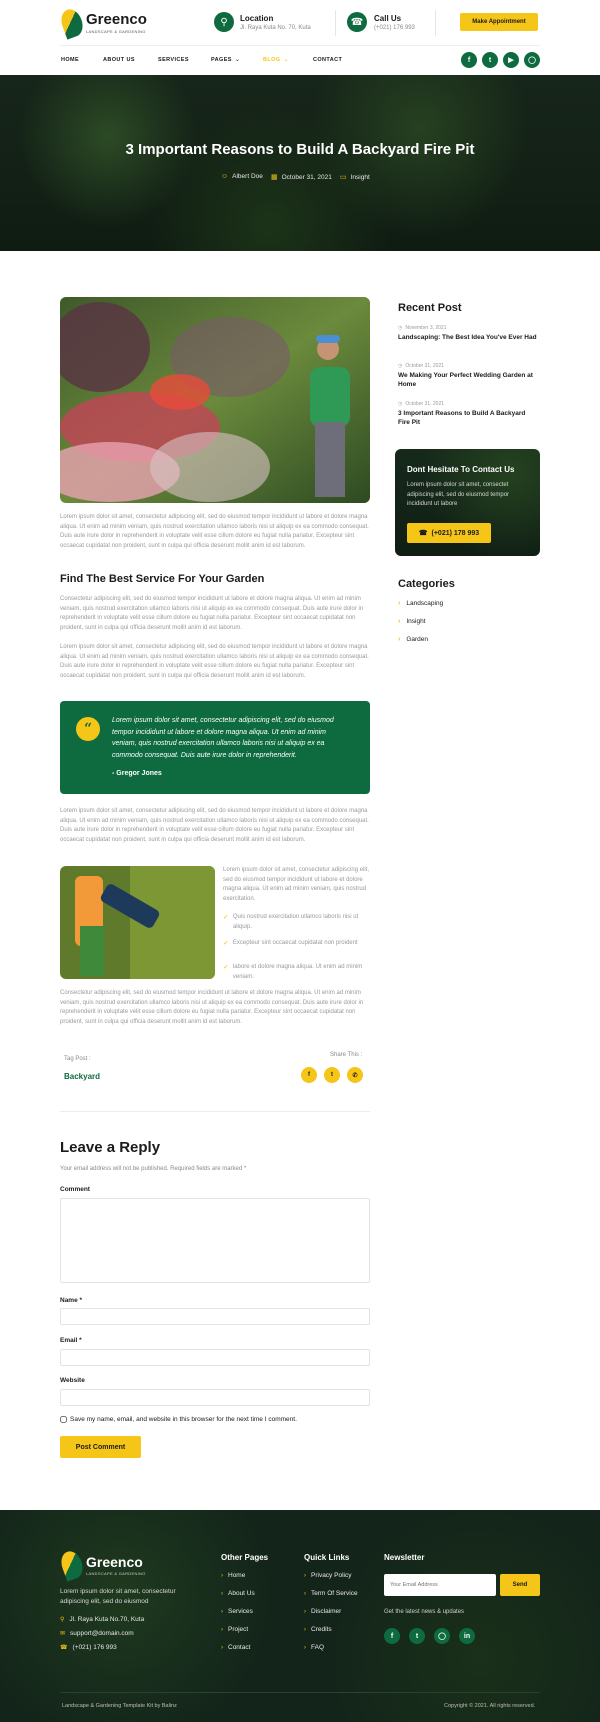  Describe the element at coordinates (63, 1419) in the screenshot. I see `save-info-checkbox` at that location.